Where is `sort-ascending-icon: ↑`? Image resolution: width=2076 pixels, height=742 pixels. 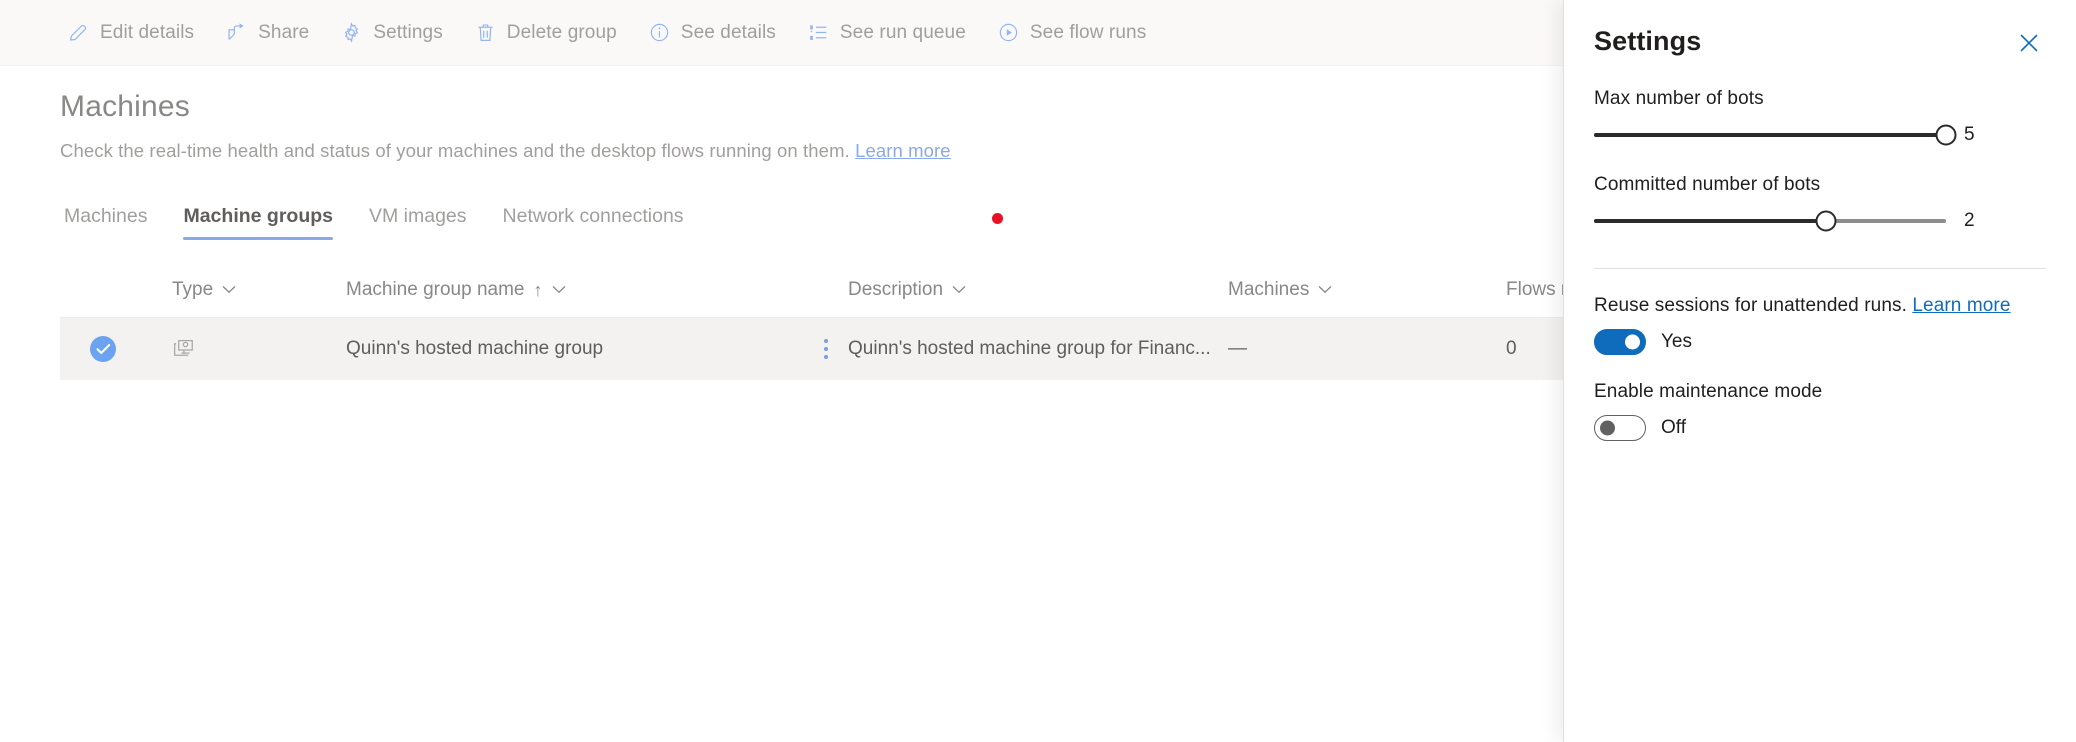
sort-ascending-icon: ↑ is located at coordinates (538, 289).